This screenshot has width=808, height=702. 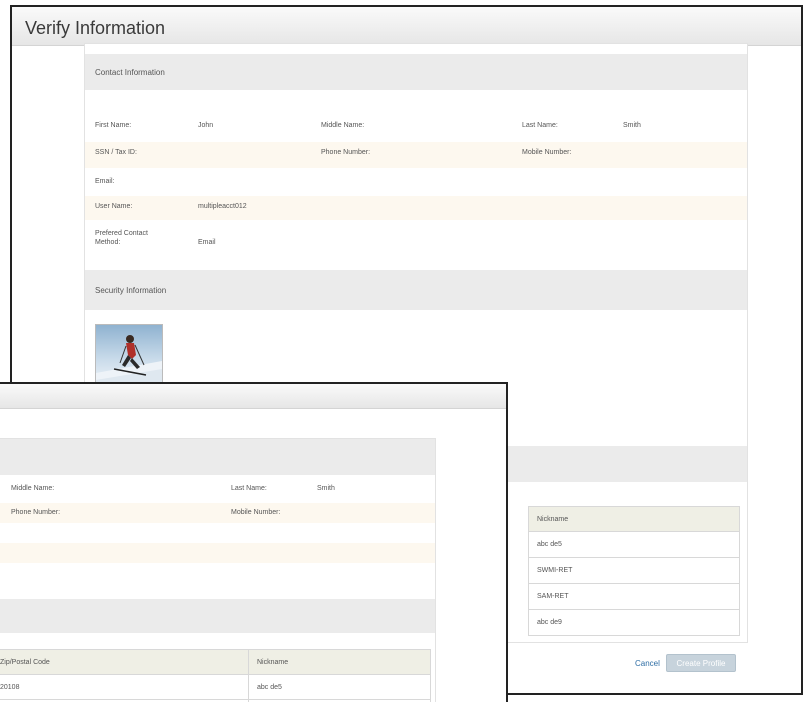 What do you see at coordinates (701, 663) in the screenshot?
I see `create-profile-button: Create Profile` at bounding box center [701, 663].